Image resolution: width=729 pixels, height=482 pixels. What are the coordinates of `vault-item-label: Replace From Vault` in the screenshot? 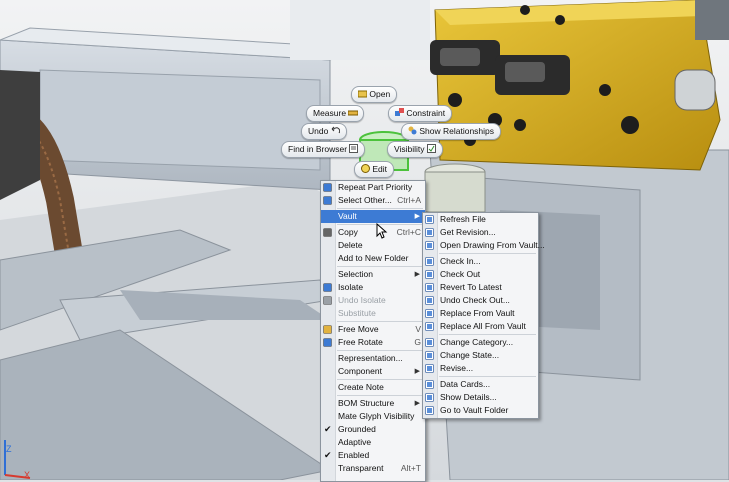 It's located at (477, 313).